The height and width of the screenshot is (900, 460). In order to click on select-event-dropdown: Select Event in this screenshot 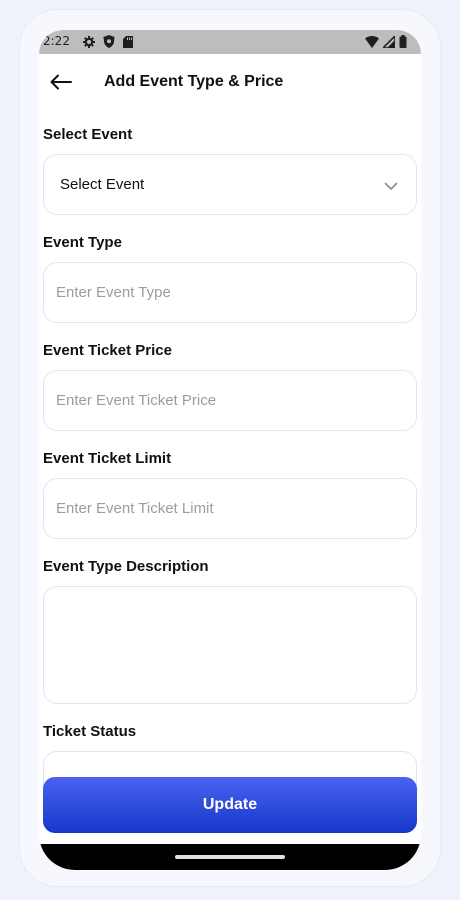, I will do `click(230, 184)`.